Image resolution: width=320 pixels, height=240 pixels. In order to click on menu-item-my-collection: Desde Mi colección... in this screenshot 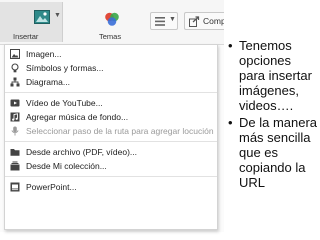, I will do `click(111, 166)`.